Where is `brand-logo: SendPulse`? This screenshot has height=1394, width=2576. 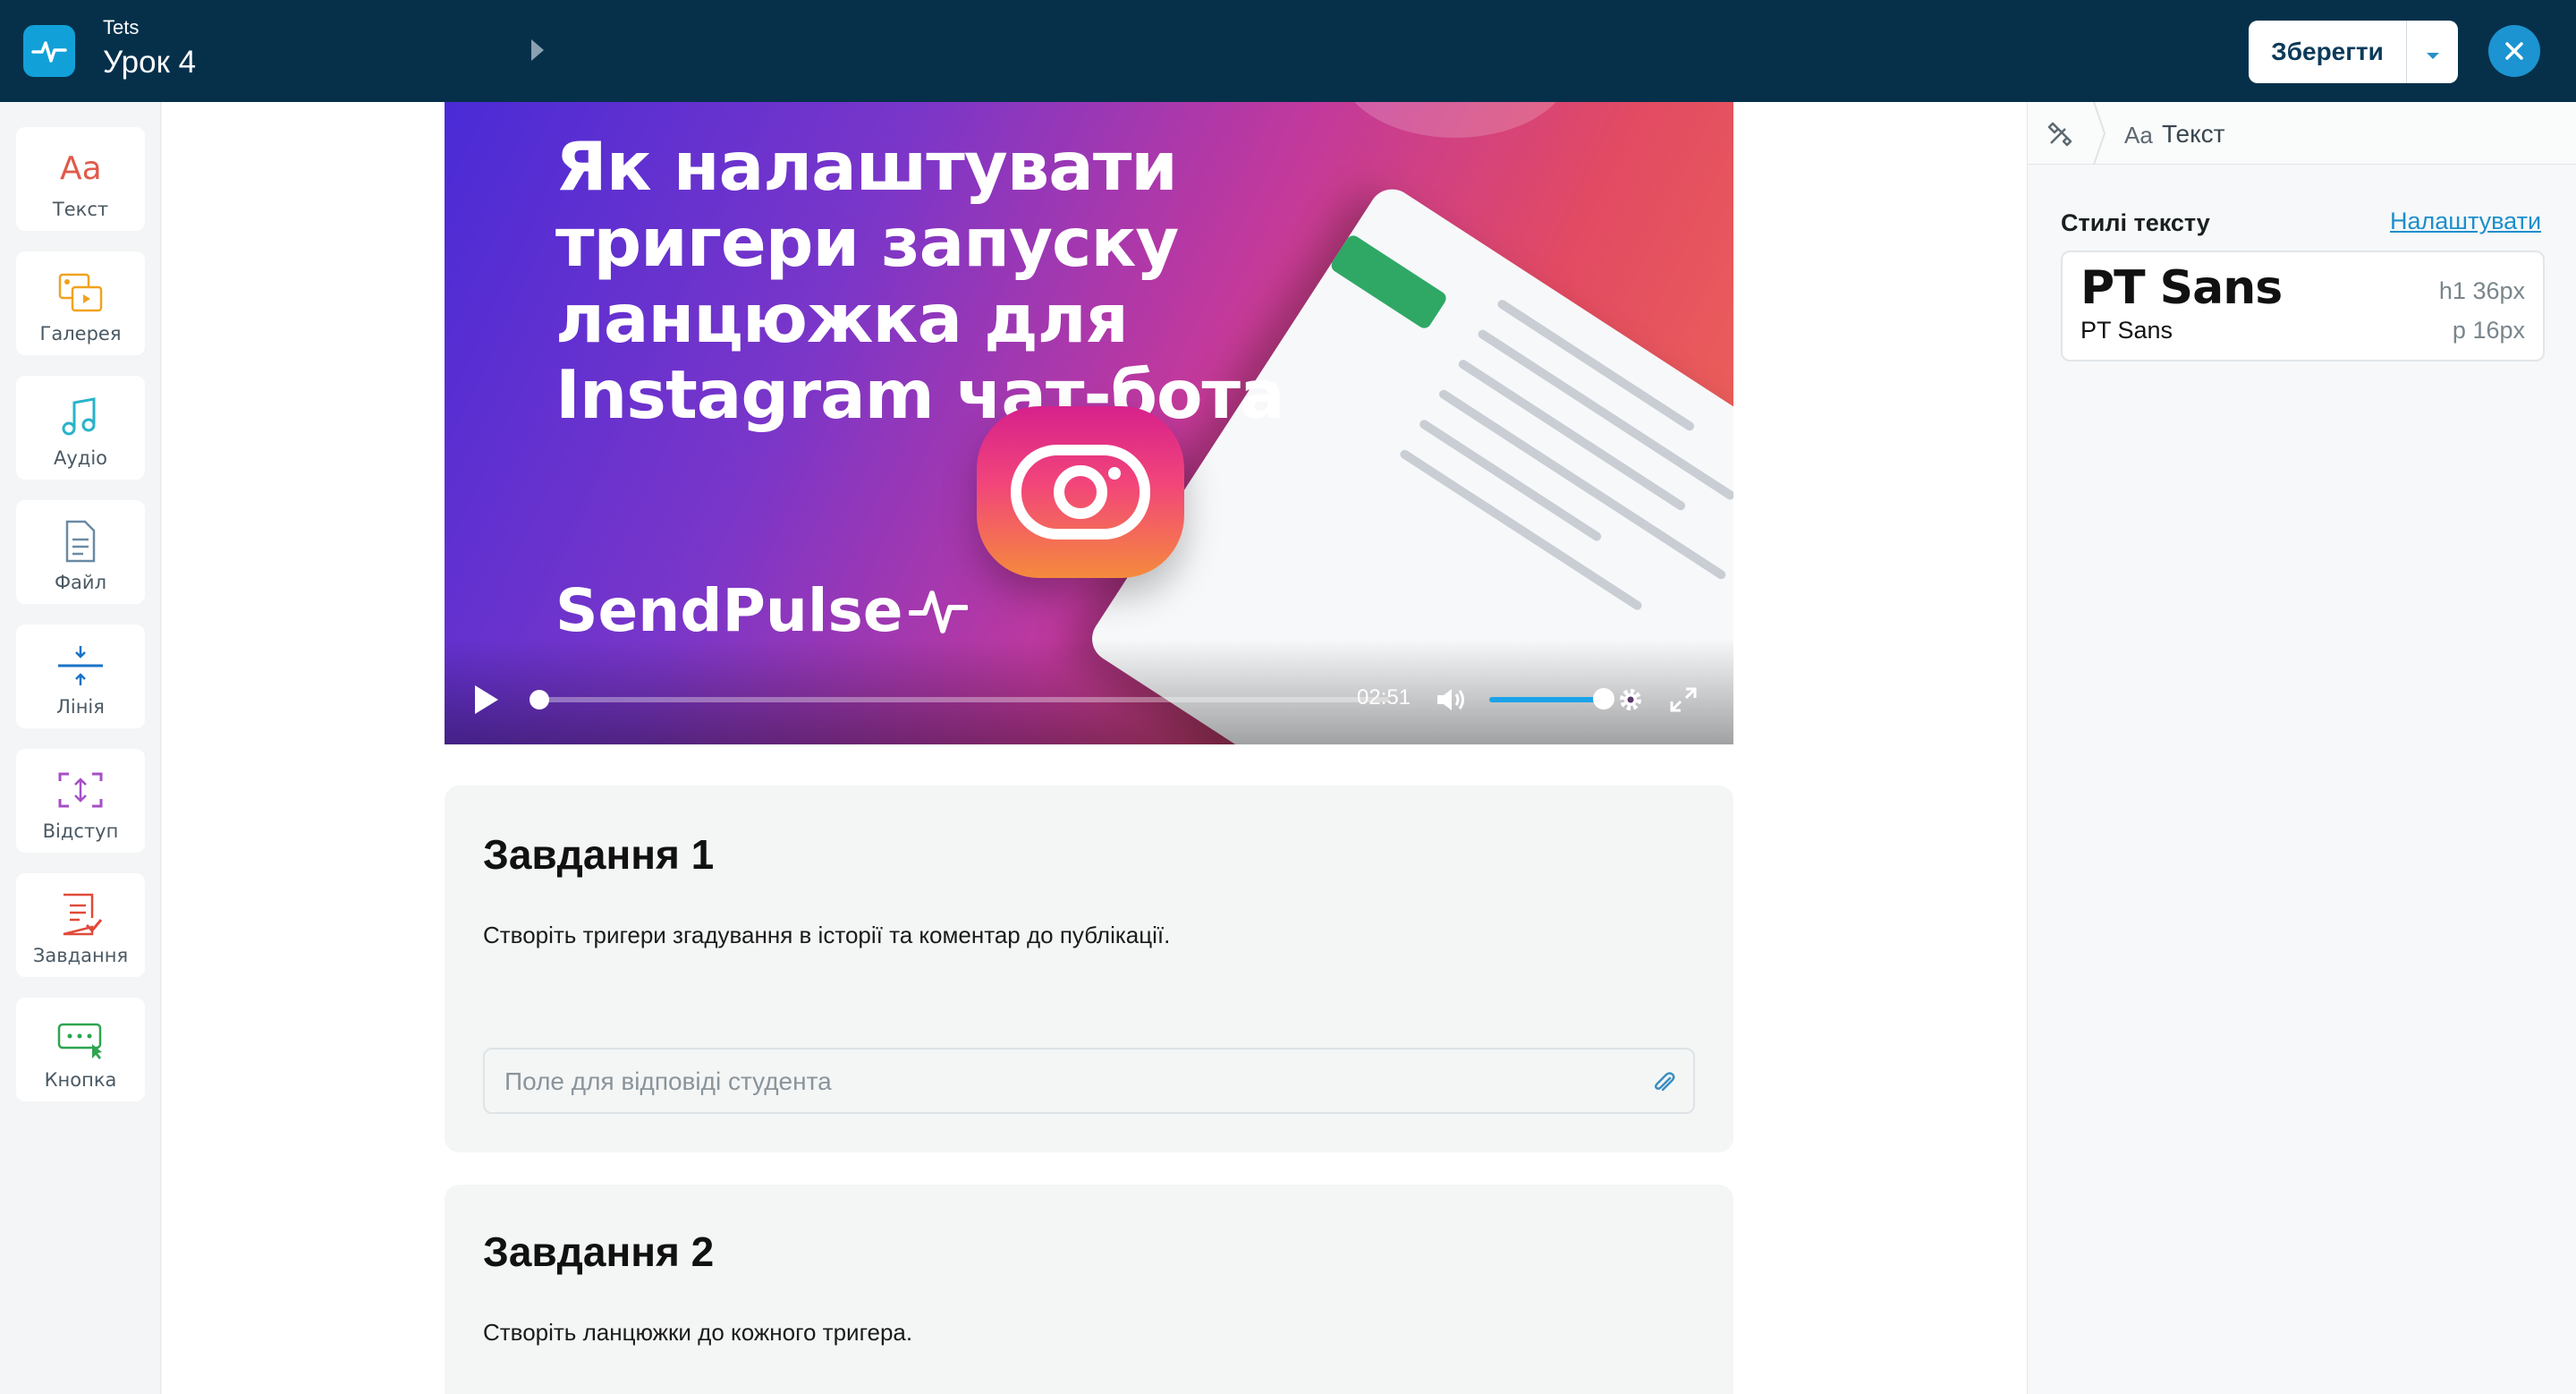 brand-logo: SendPulse is located at coordinates (761, 610).